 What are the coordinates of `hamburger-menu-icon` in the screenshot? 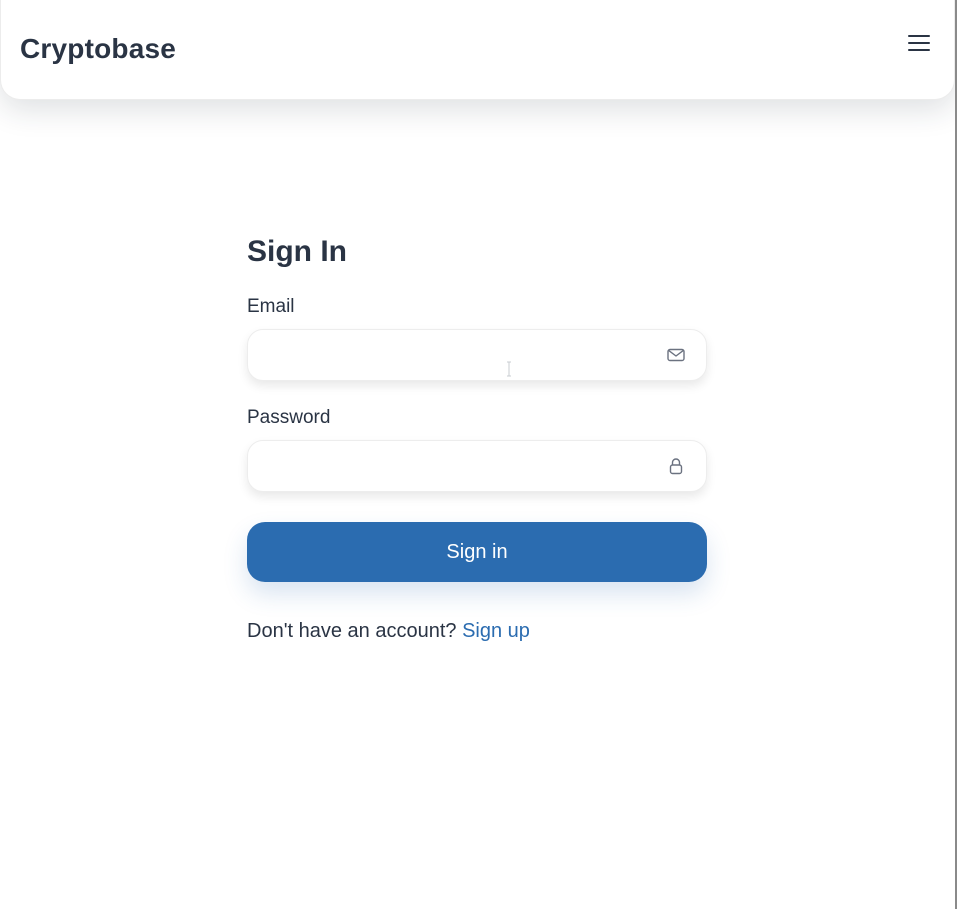 It's located at (919, 43).